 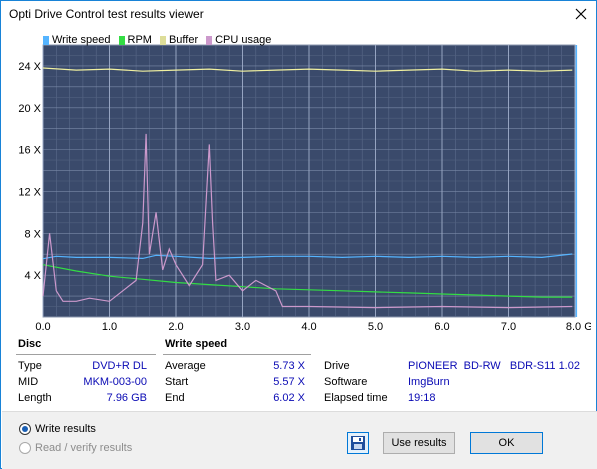 I want to click on radio-selected-icon, so click(x=25, y=429).